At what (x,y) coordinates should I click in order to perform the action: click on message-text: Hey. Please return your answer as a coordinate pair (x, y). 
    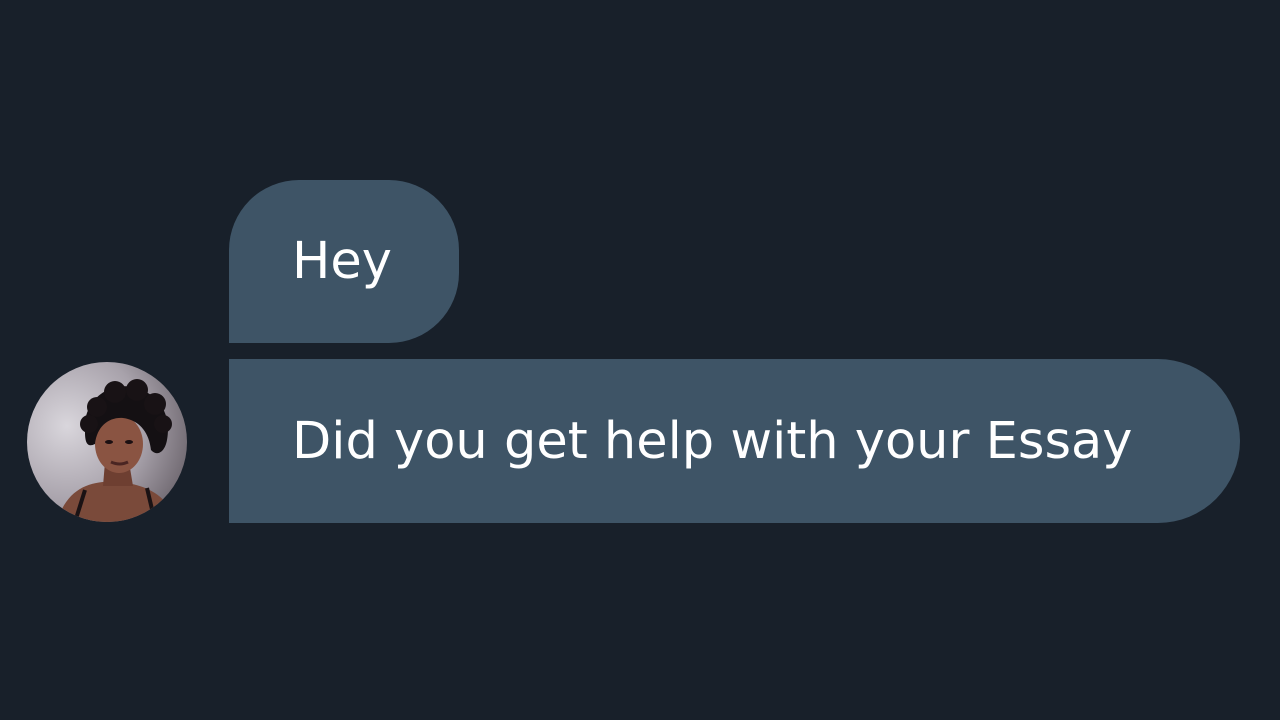
    Looking at the image, I should click on (342, 261).